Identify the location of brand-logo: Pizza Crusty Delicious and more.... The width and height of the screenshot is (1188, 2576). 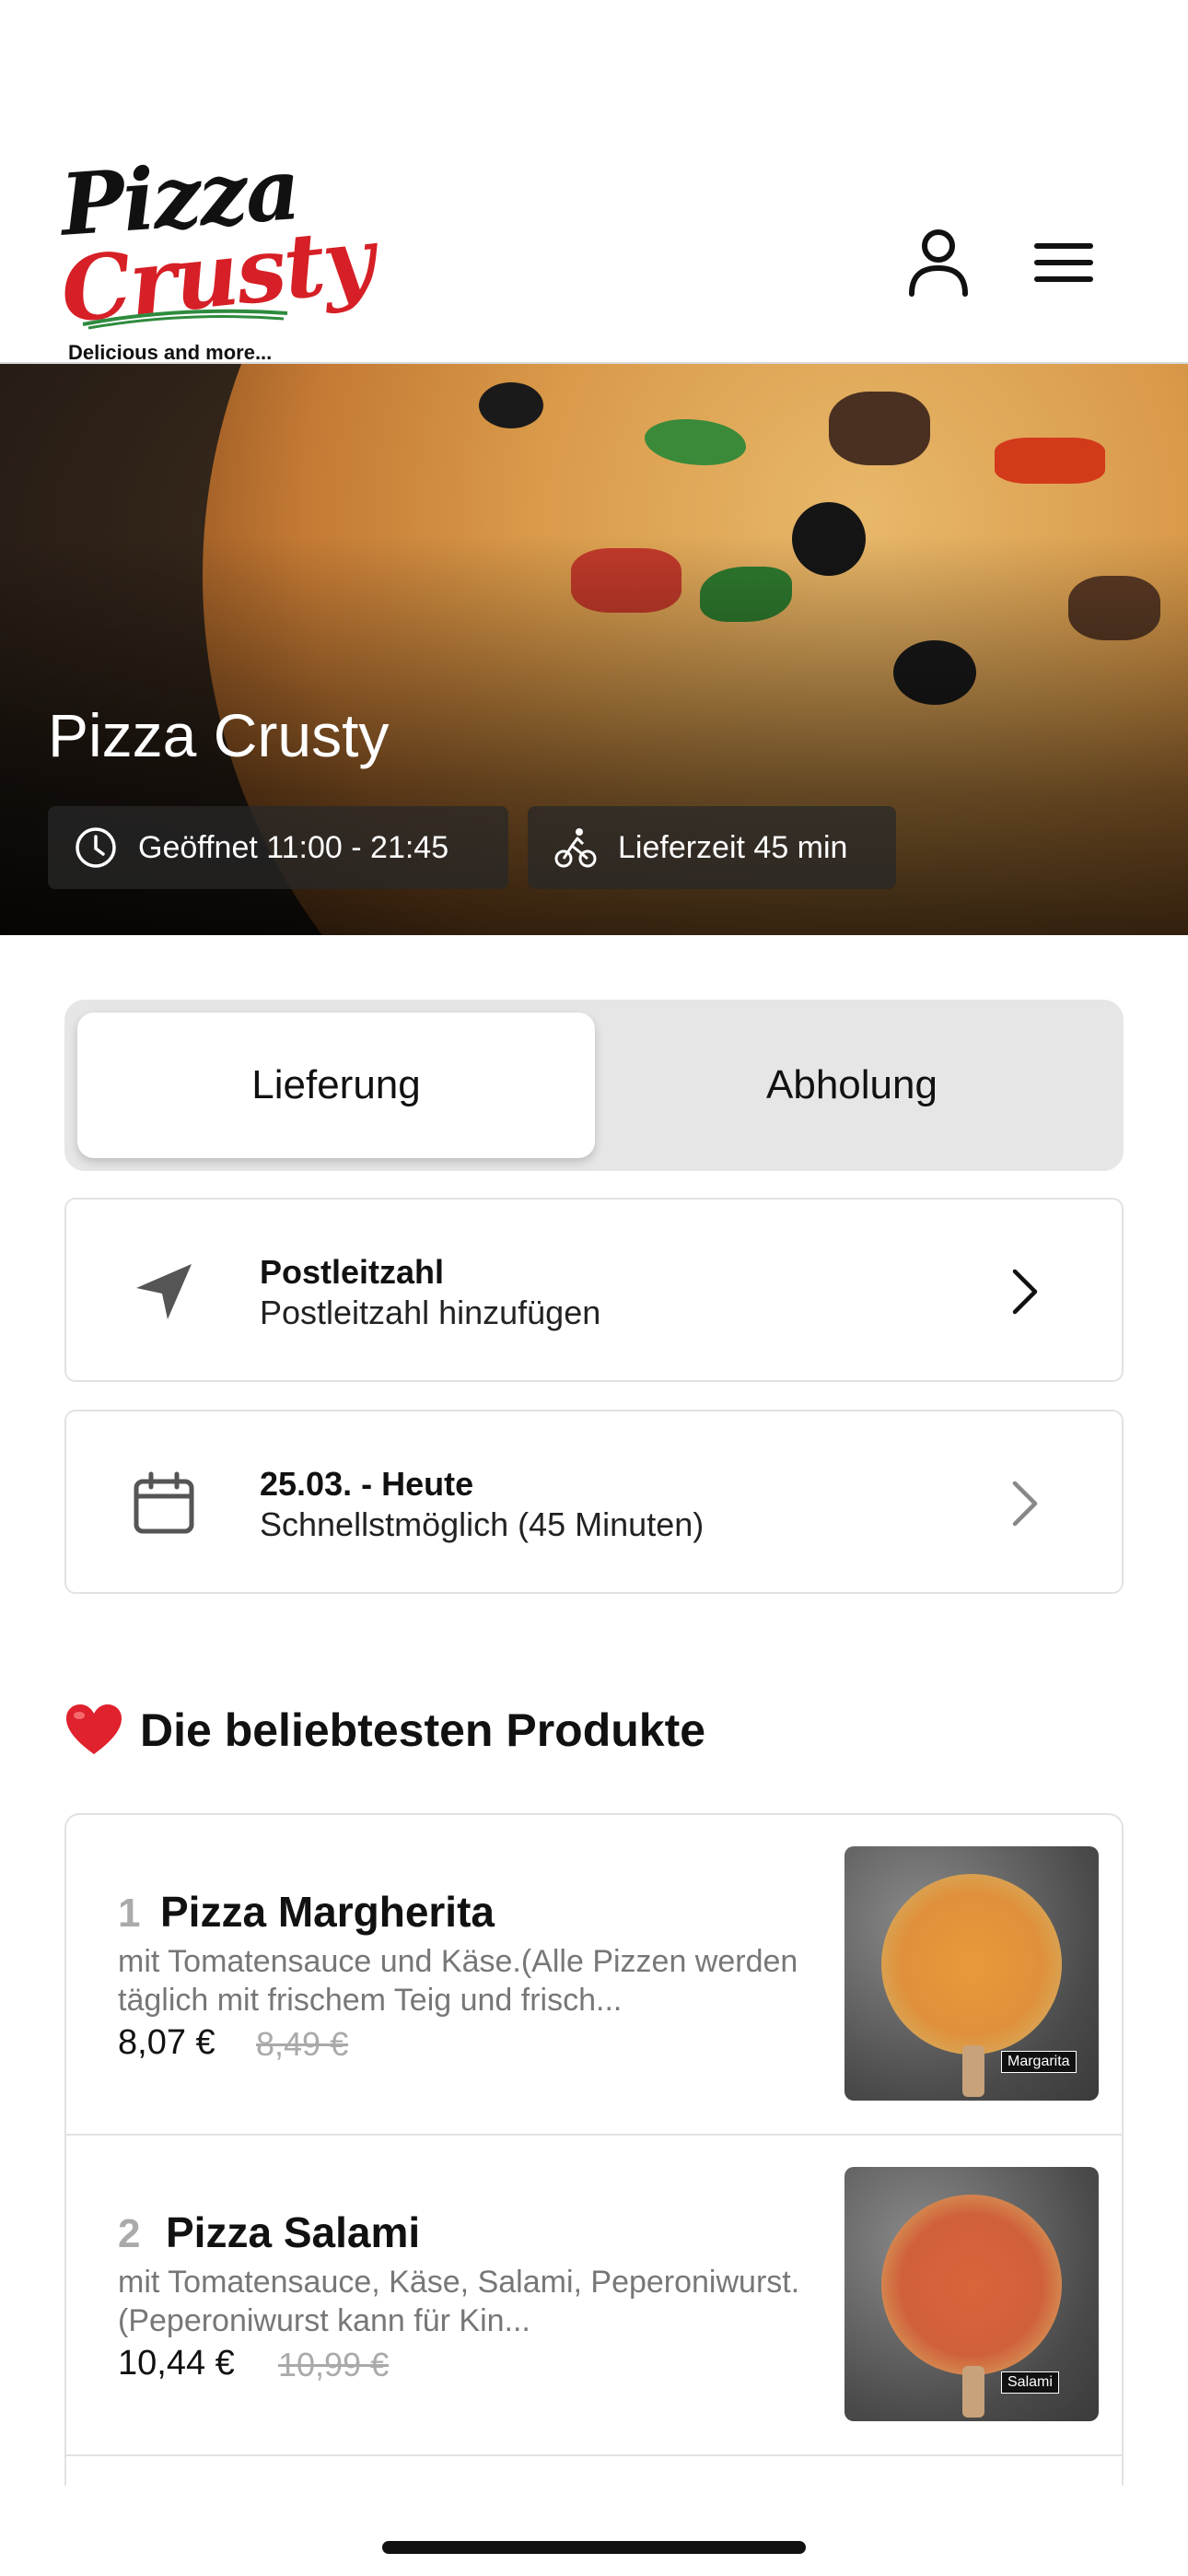
(217, 254).